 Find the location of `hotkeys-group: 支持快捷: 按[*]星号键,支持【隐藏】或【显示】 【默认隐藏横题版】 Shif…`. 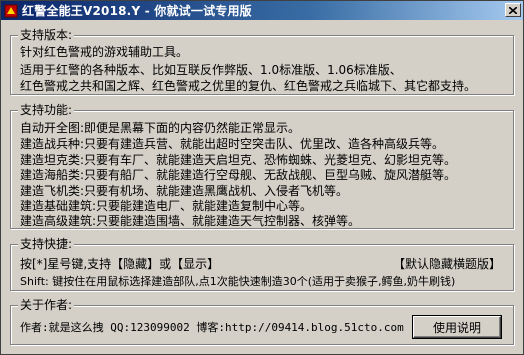

hotkeys-group: 支持快捷: 按[*]星号键,支持【隐藏】或【显示】 【默认隐藏横题版】 Shif… is located at coordinates (262, 264).